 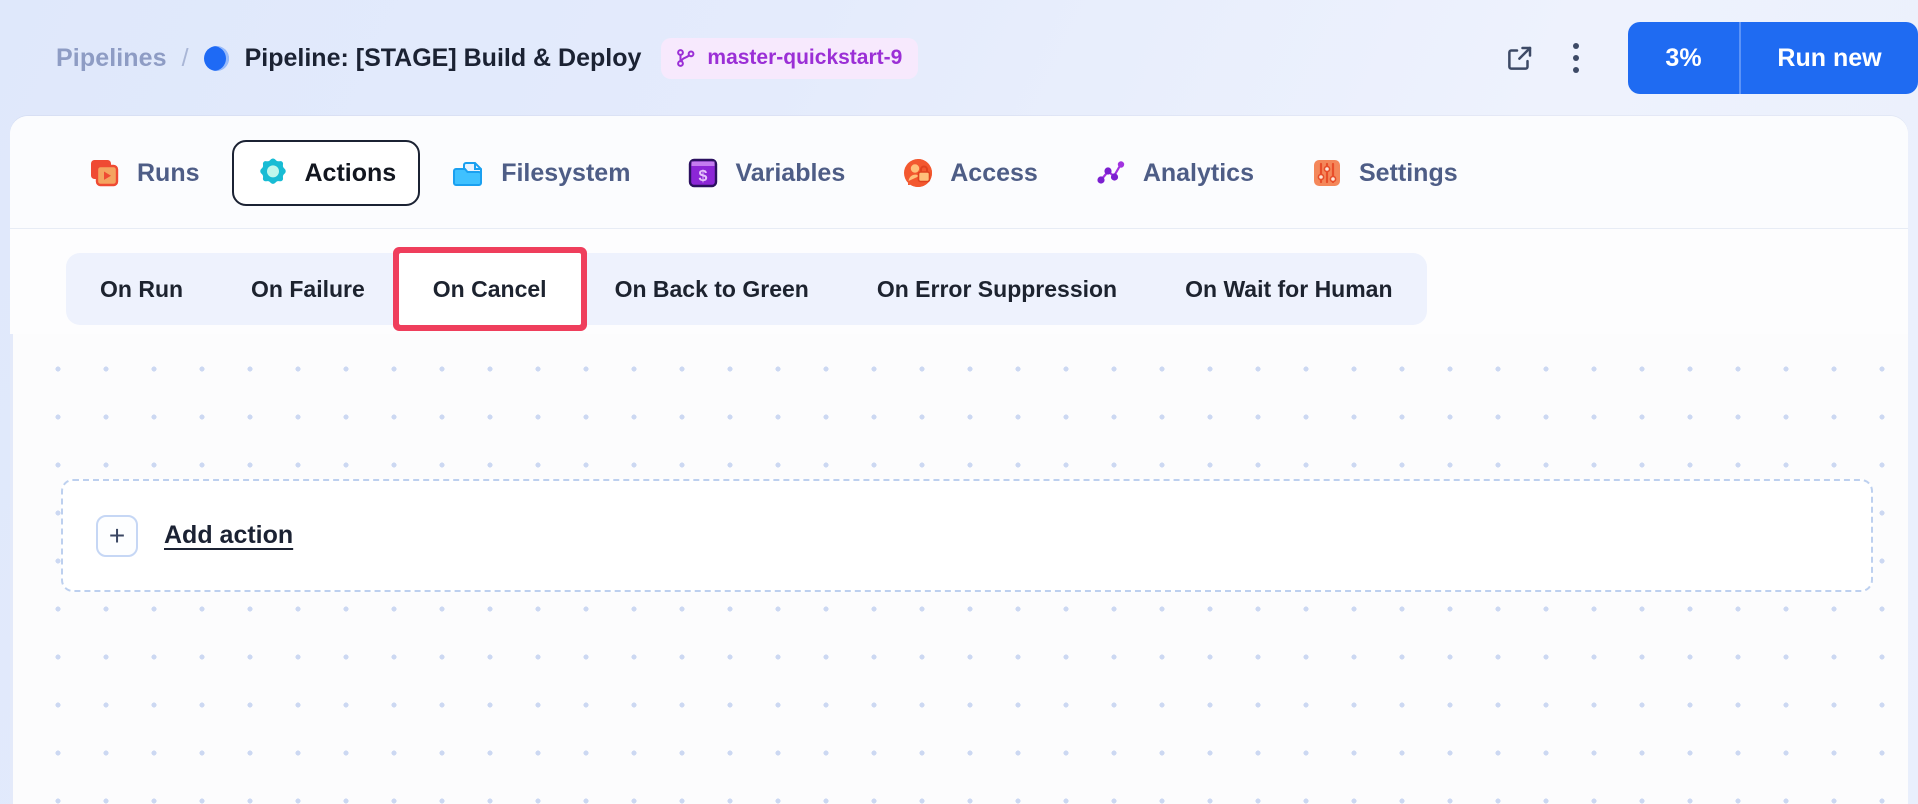 I want to click on tab-variables: $ Variables, so click(x=765, y=173).